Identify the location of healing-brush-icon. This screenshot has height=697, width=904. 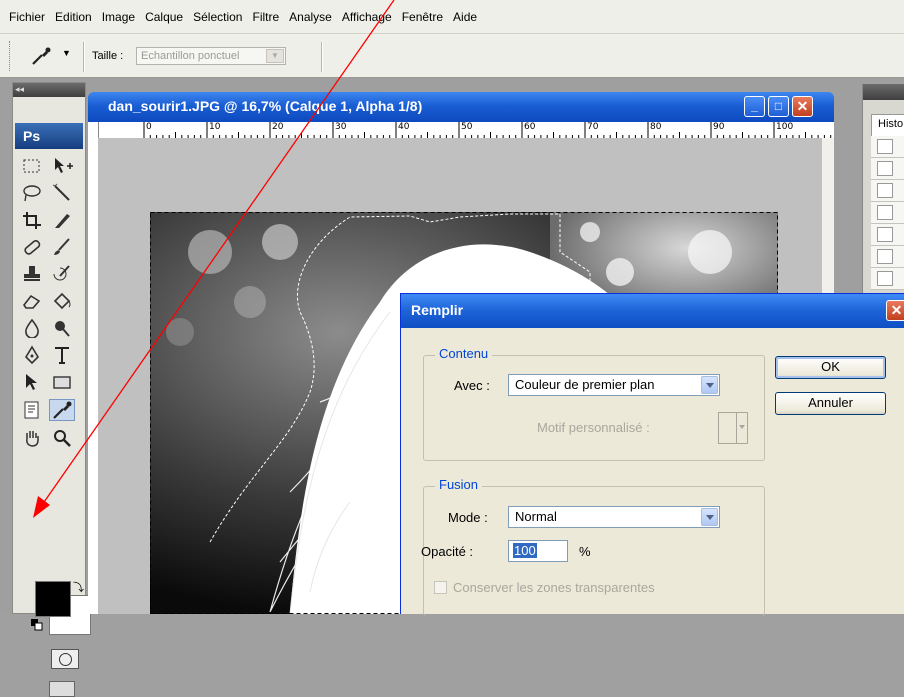
(32, 247).